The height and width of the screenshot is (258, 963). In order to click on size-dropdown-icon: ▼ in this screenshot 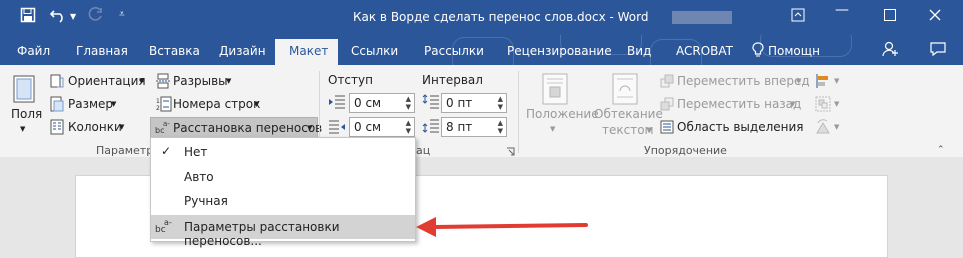, I will do `click(113, 104)`.